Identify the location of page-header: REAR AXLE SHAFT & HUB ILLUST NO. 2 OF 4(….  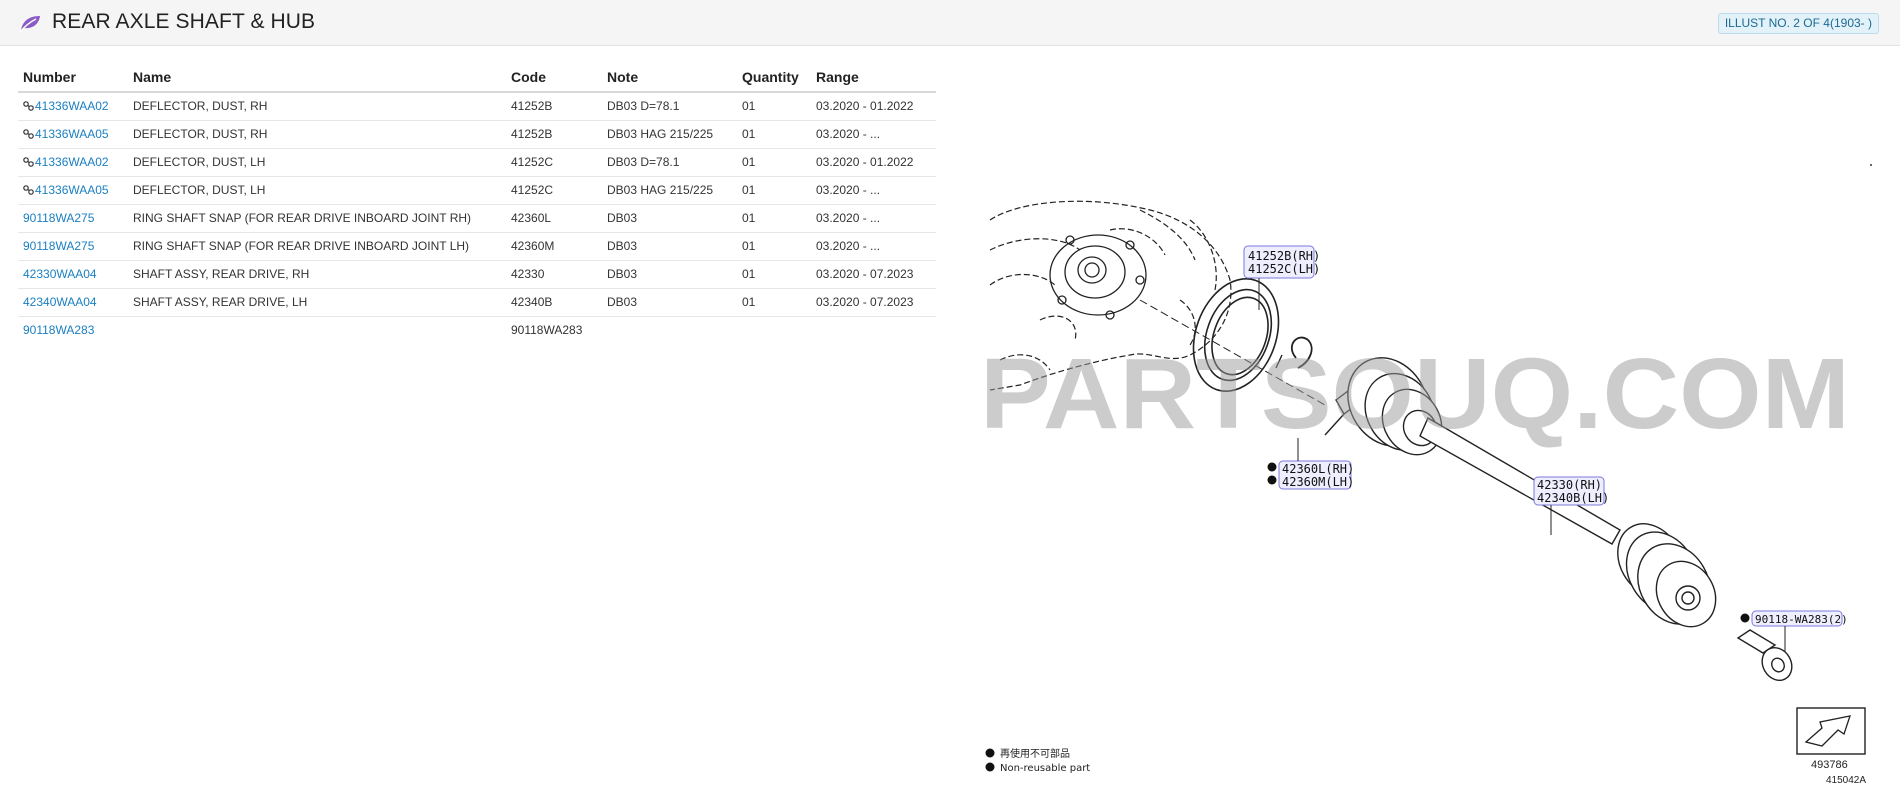
(950, 23).